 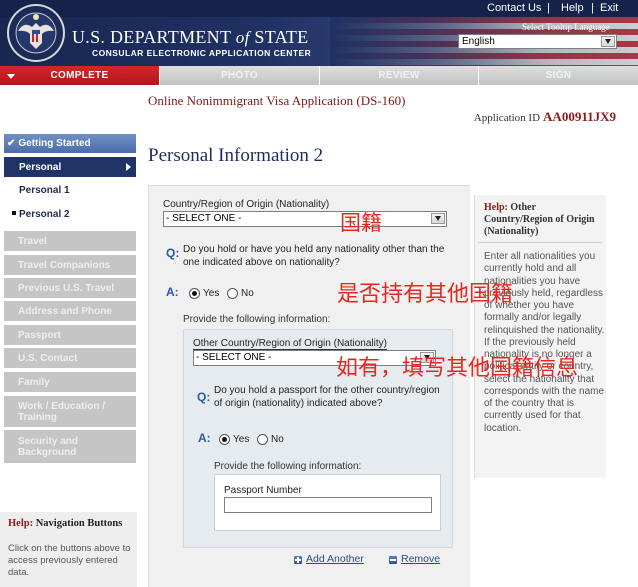 What do you see at coordinates (328, 505) in the screenshot?
I see `passport-number-input` at bounding box center [328, 505].